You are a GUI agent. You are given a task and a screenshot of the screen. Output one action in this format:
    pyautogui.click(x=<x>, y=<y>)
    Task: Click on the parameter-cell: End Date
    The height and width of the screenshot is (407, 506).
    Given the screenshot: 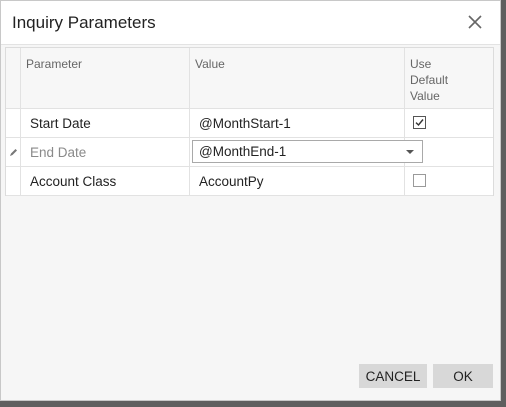 What is the action you would take?
    pyautogui.click(x=105, y=152)
    